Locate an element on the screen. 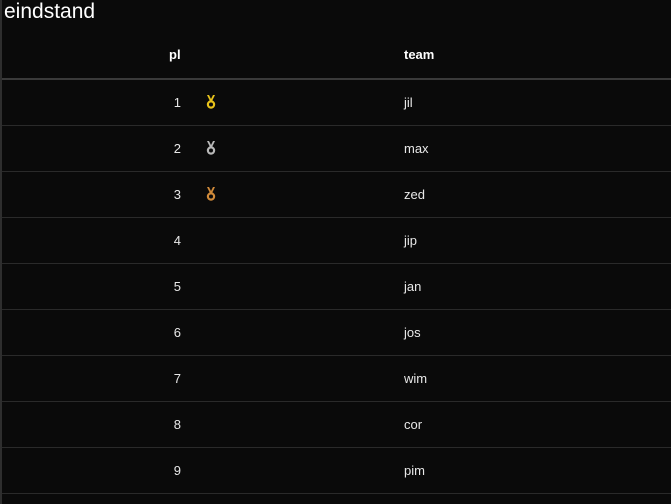  table-row: 4 jip is located at coordinates (336, 241).